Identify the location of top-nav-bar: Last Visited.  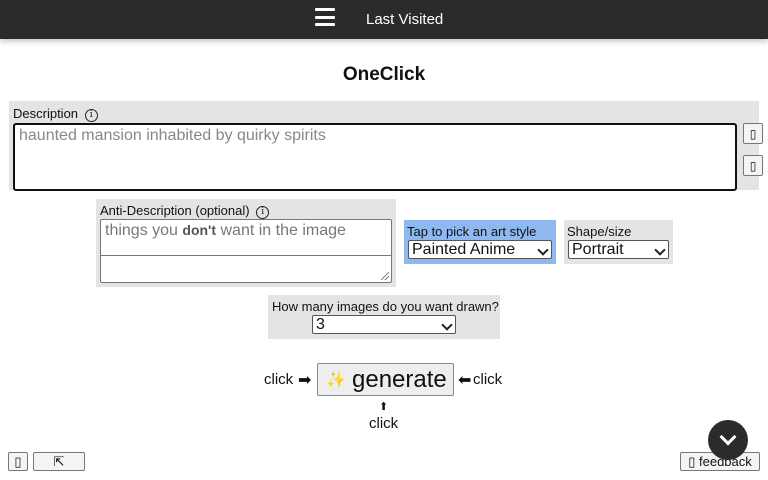
(384, 19).